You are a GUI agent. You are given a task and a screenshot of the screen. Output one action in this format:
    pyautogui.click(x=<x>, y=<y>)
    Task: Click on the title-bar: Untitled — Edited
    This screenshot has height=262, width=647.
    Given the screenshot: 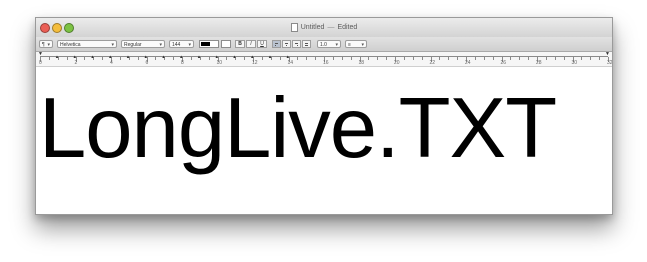 What is the action you would take?
    pyautogui.click(x=324, y=28)
    